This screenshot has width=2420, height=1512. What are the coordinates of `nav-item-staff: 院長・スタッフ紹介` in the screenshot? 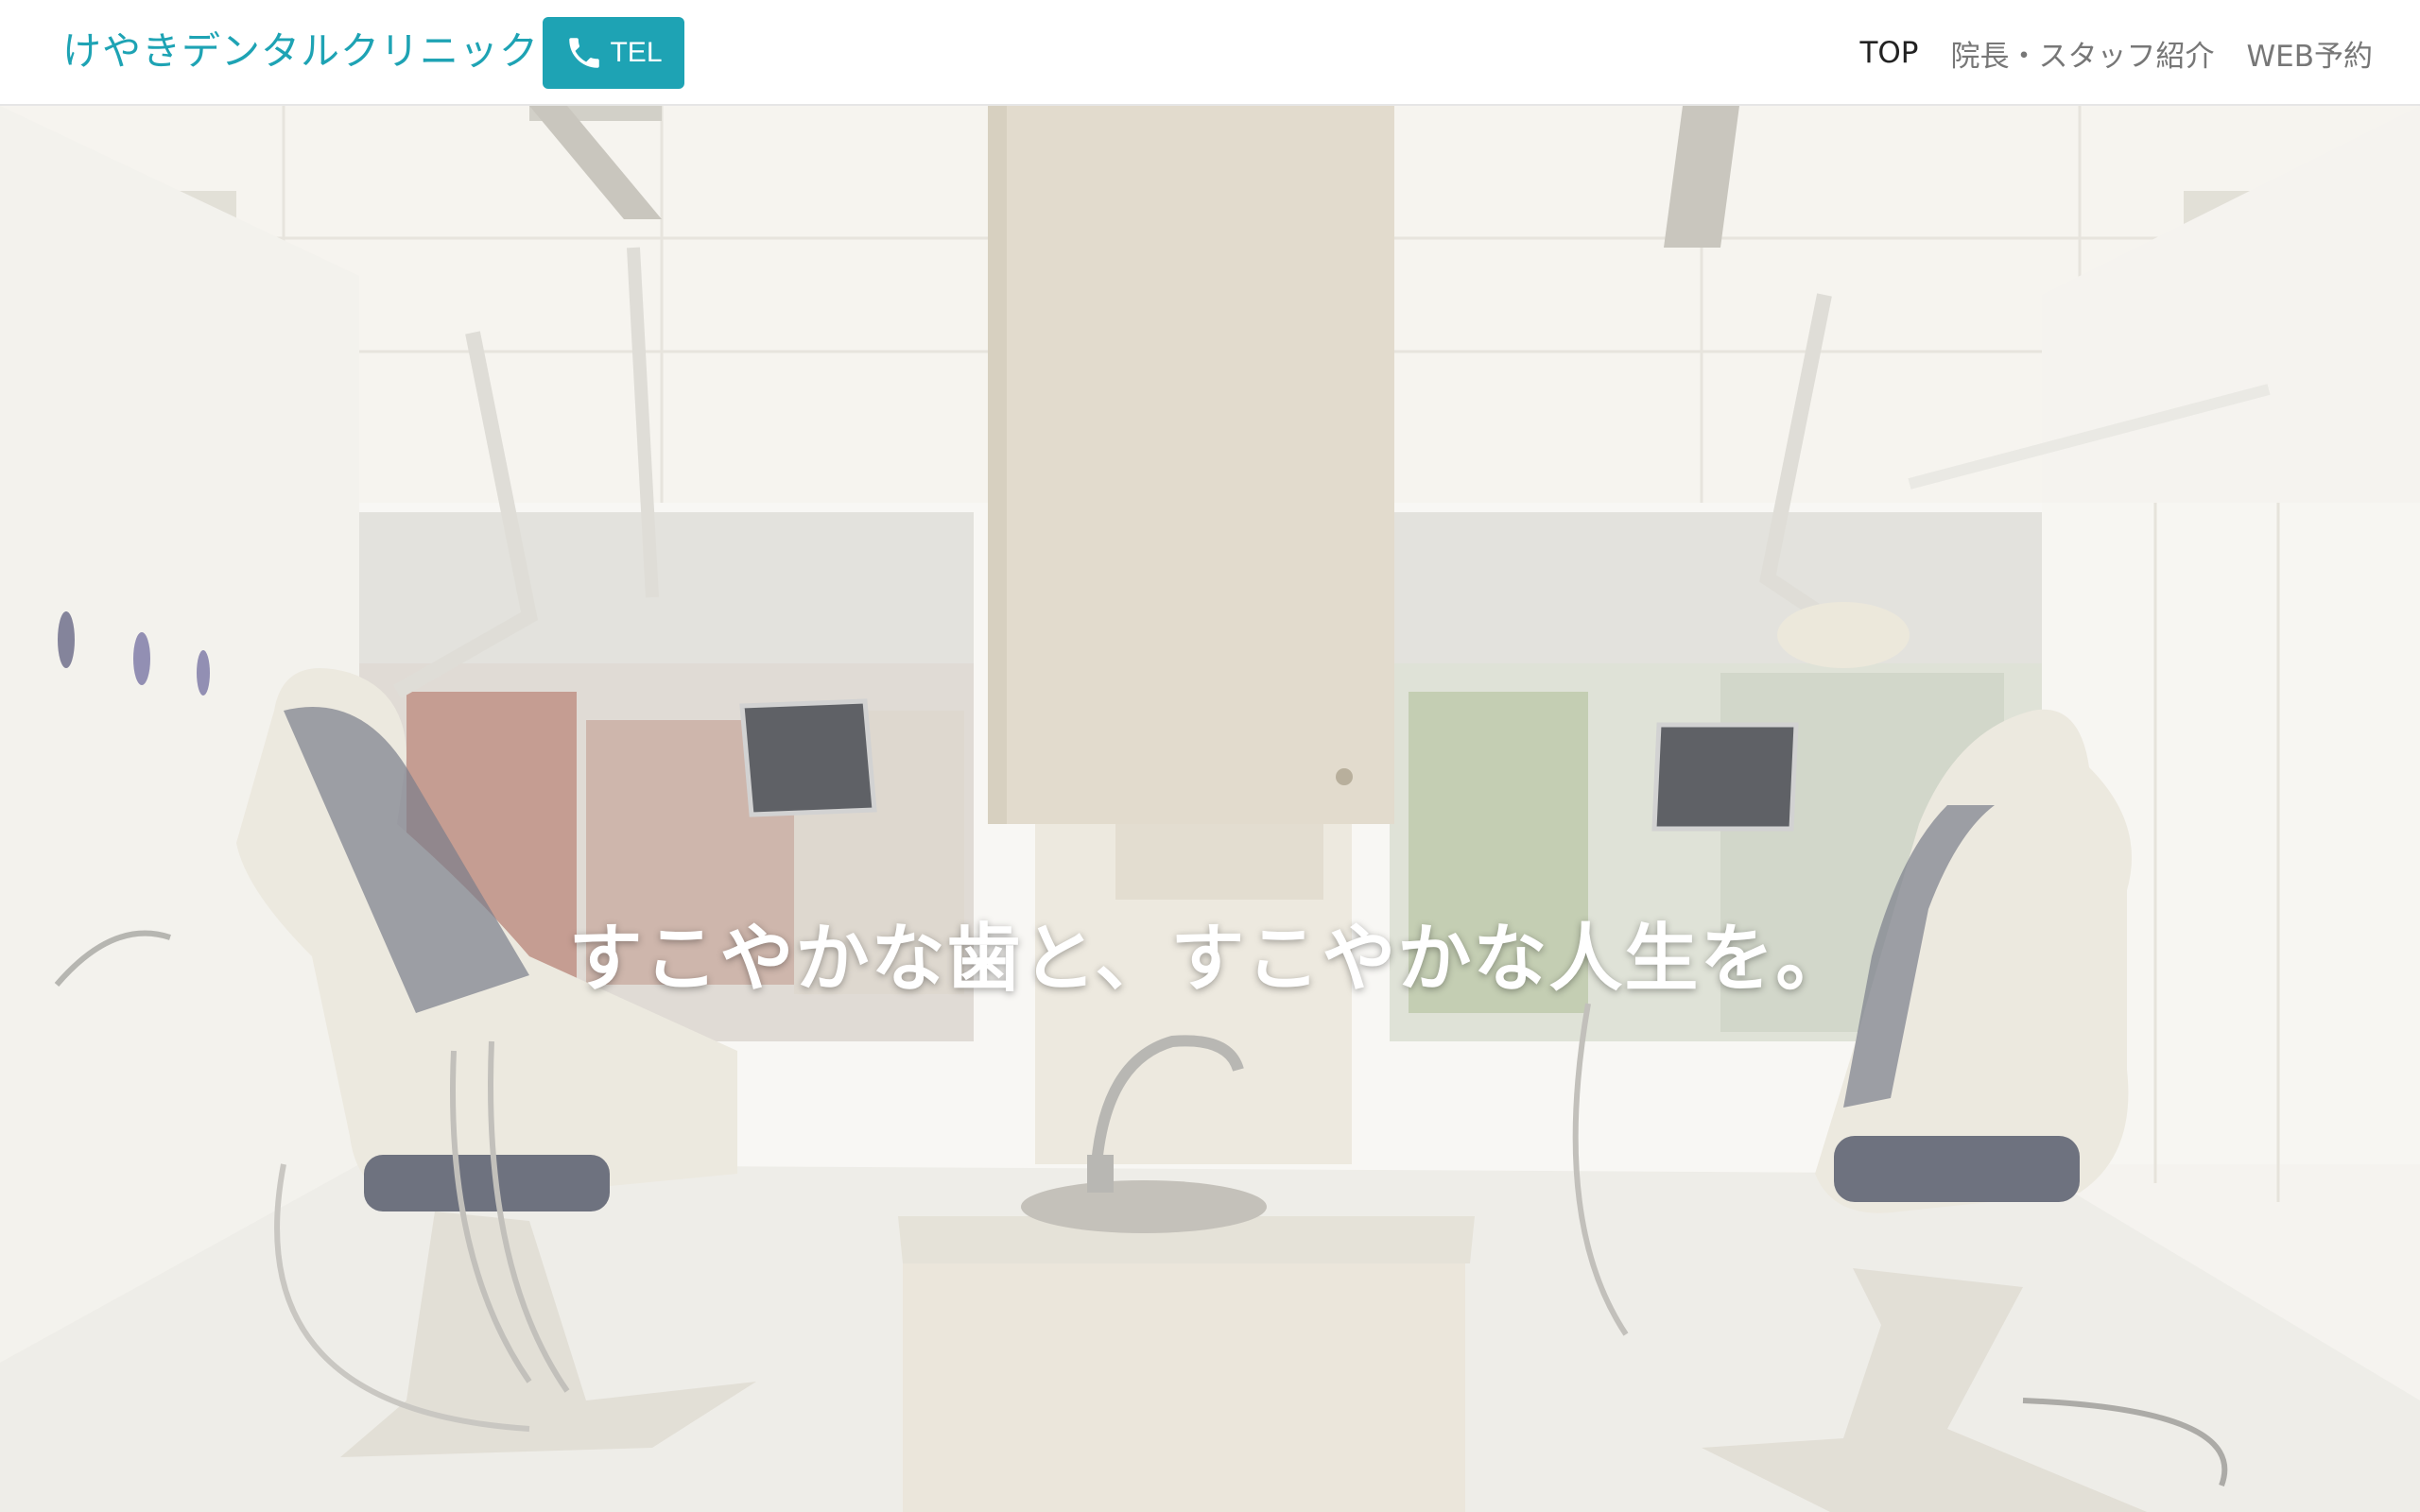 It's located at (2082, 53).